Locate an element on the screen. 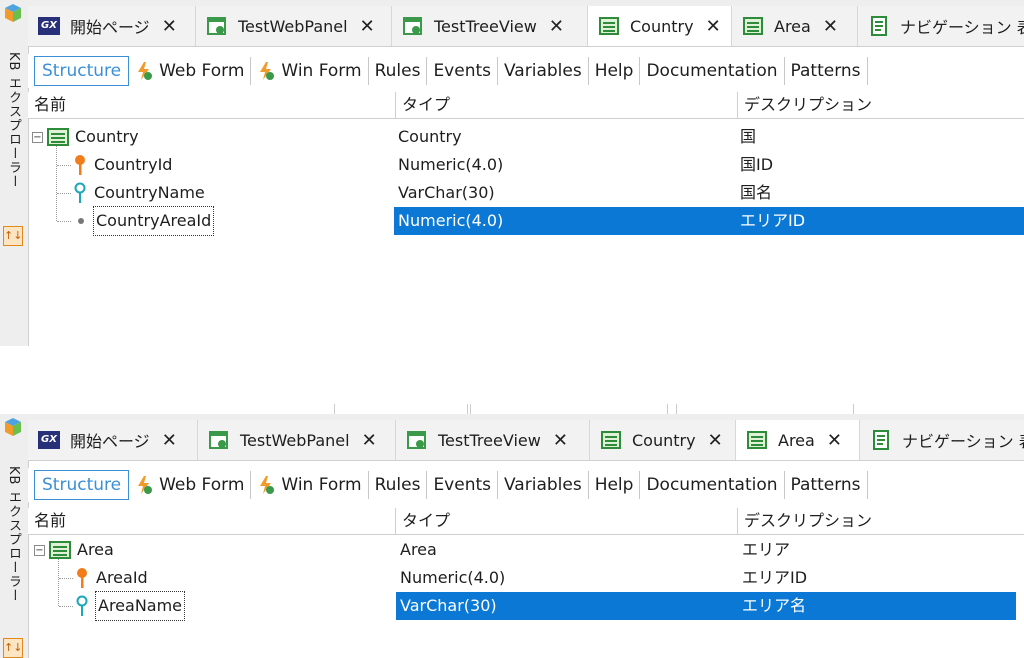 This screenshot has height=658, width=1024. table-row: − Country Country 国 is located at coordinates (526, 137).